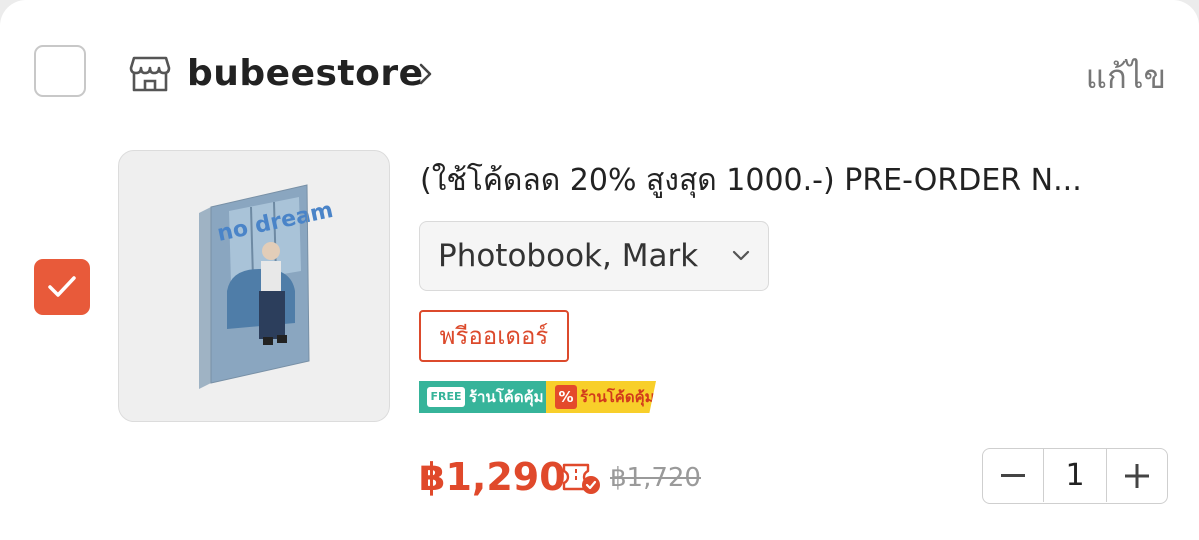 The height and width of the screenshot is (540, 1199). Describe the element at coordinates (305, 74) in the screenshot. I see `store-name-link: bubeestore` at that location.